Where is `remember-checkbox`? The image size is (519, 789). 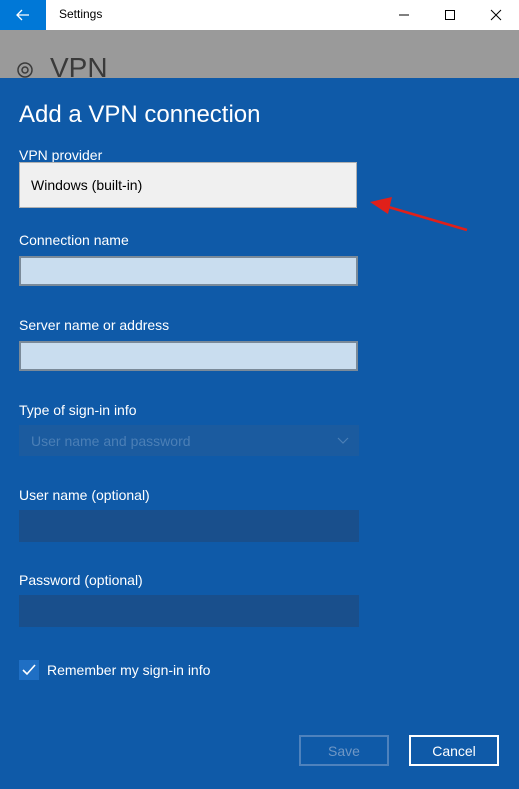
remember-checkbox is located at coordinates (29, 670).